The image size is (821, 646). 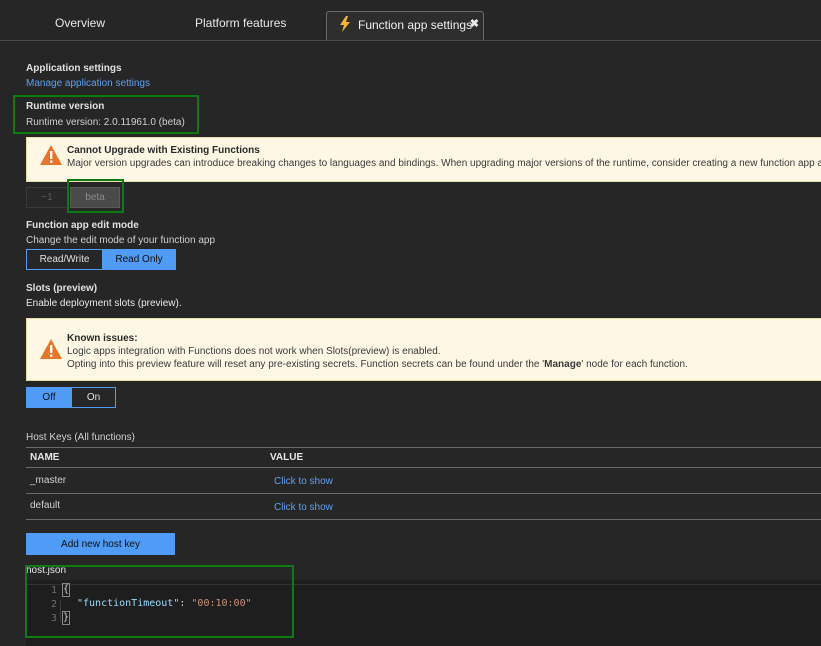 What do you see at coordinates (634, 364) in the screenshot?
I see `known-issues-line2-c: ' node for each function.` at bounding box center [634, 364].